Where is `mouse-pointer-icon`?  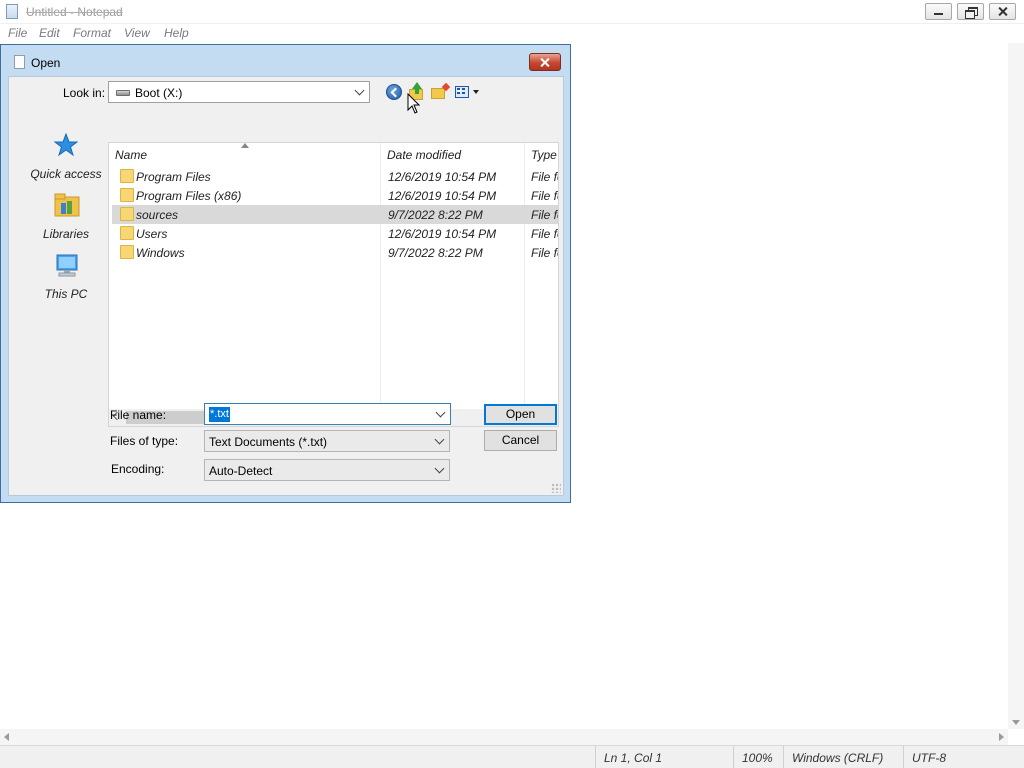
mouse-pointer-icon is located at coordinates (414, 103).